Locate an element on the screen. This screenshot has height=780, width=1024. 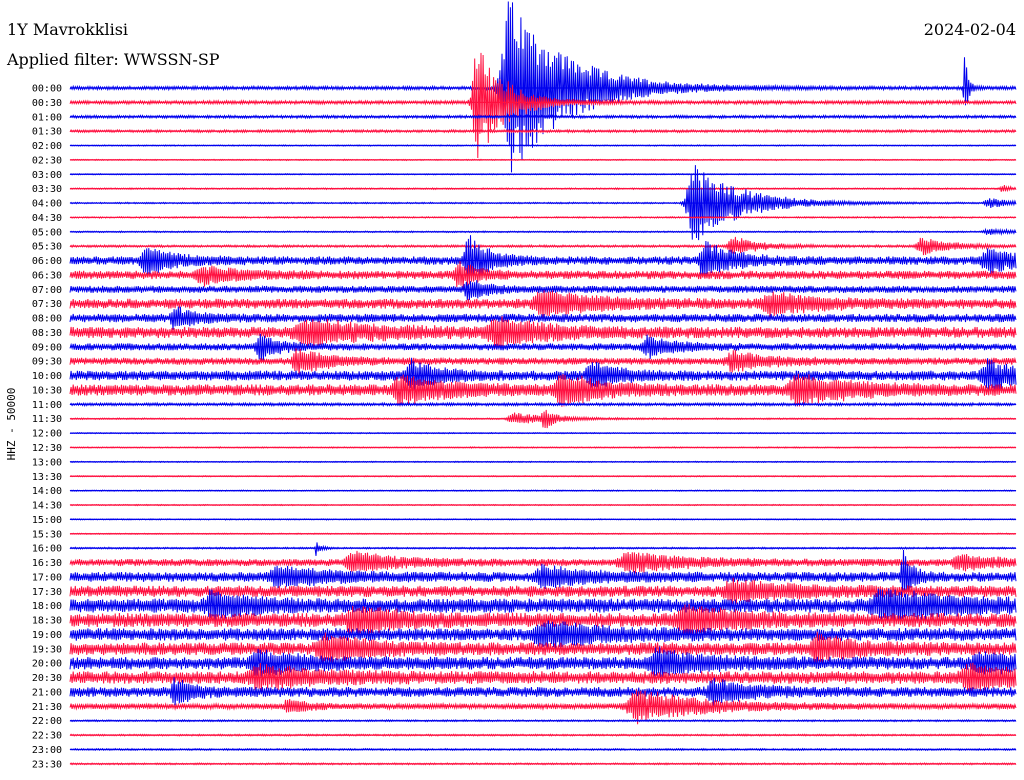
tick-label: 17:30 is located at coordinates (47, 592).